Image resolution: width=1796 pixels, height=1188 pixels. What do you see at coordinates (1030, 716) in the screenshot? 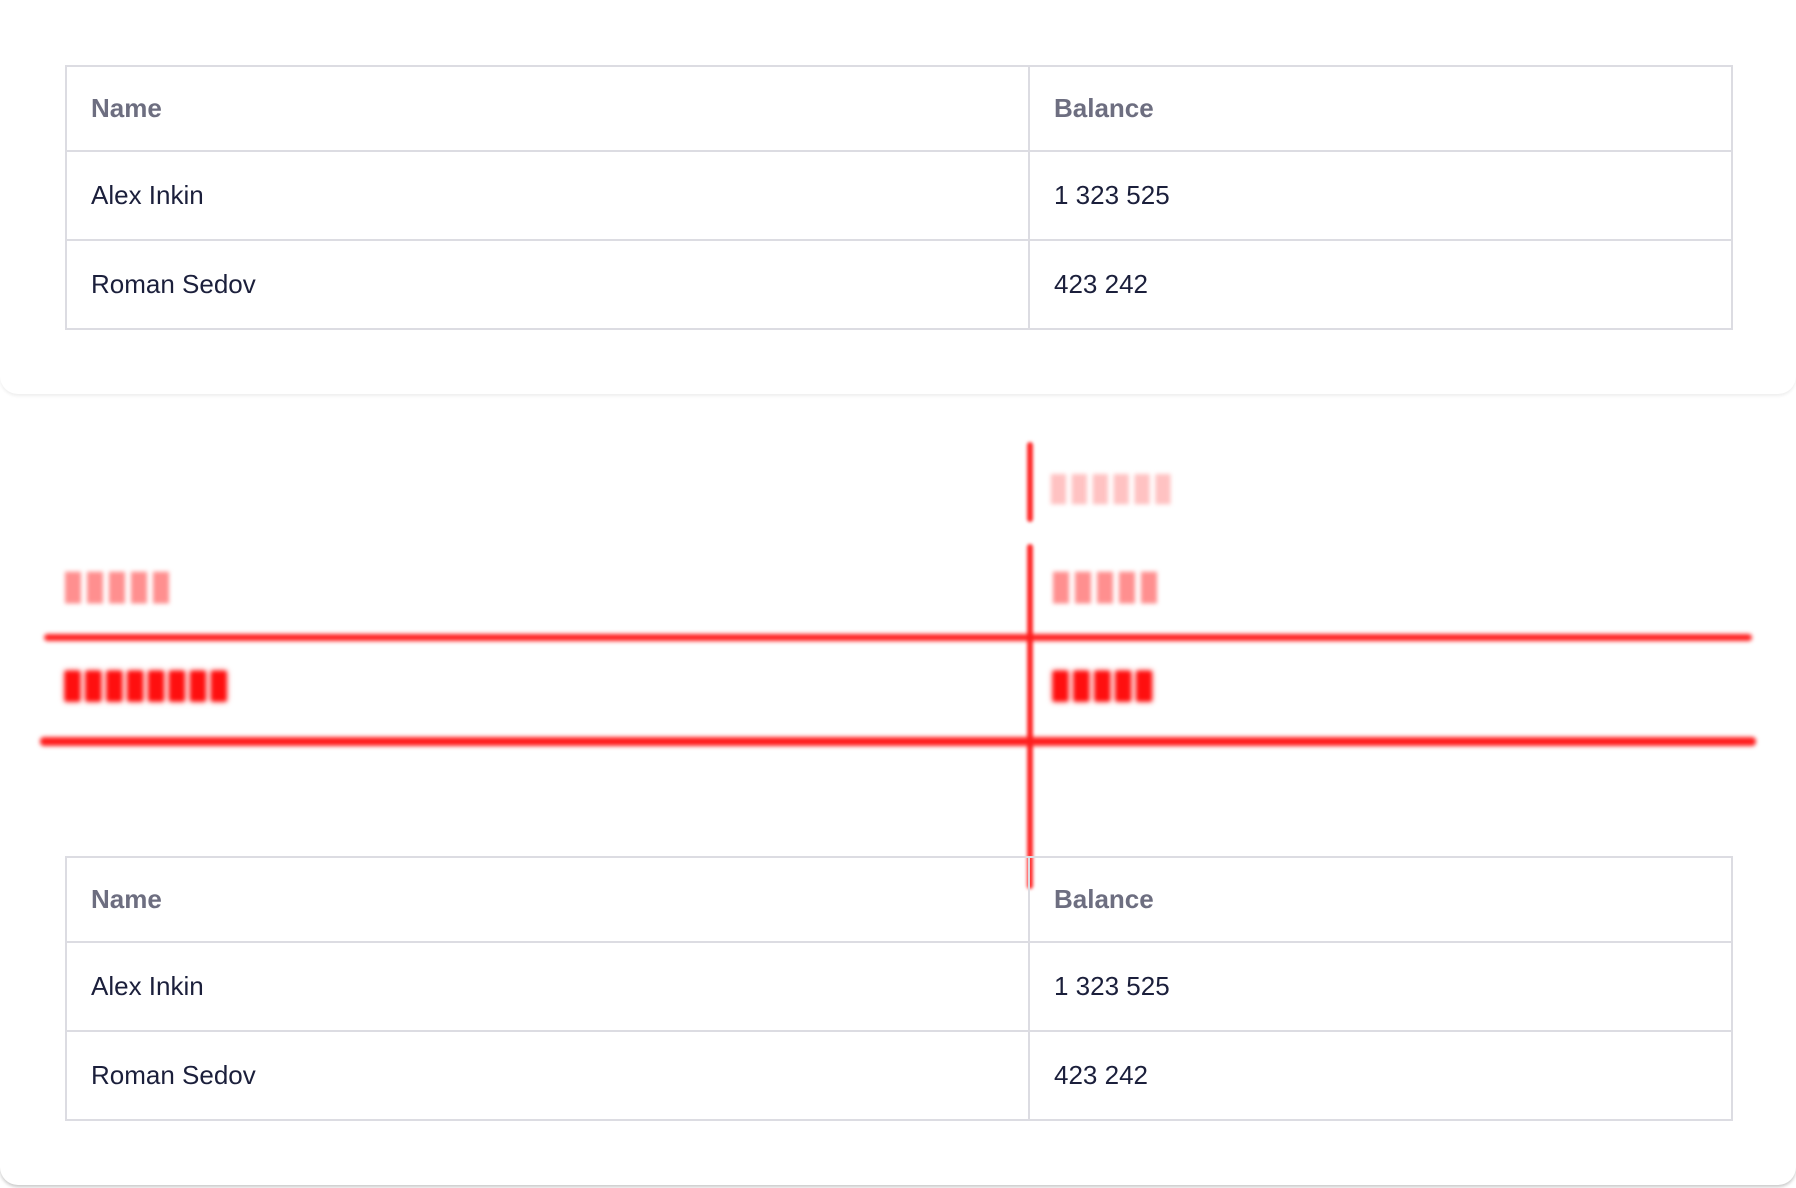
I see `diff-vertical-line` at bounding box center [1030, 716].